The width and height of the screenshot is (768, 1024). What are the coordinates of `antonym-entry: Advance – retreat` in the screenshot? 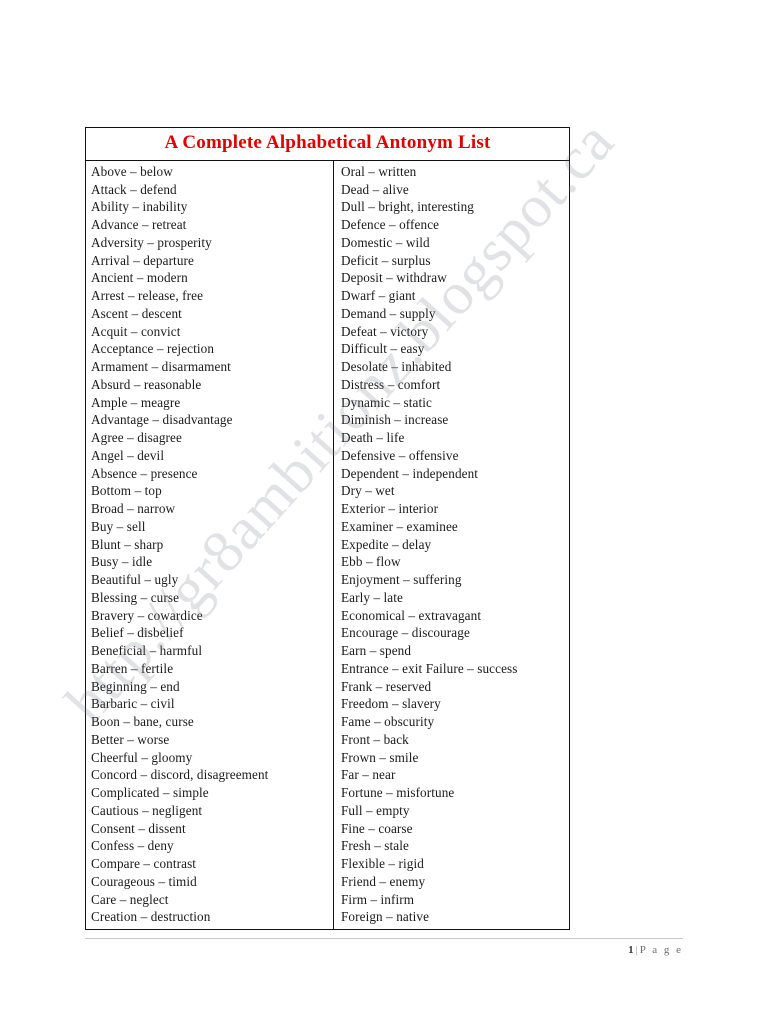 It's located at (139, 224).